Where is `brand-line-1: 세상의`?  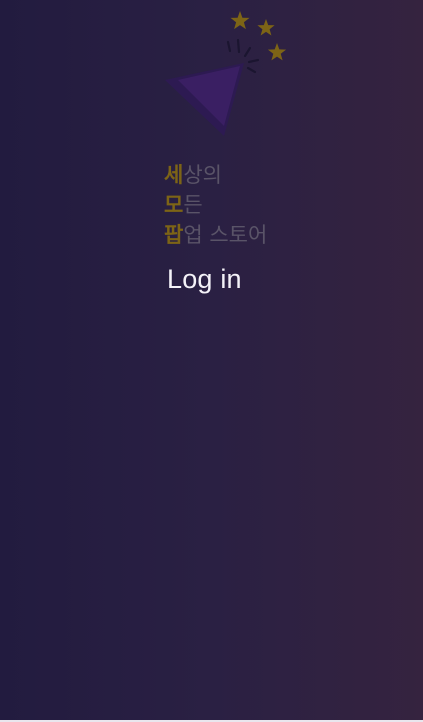 brand-line-1: 세상의 is located at coordinates (215, 175).